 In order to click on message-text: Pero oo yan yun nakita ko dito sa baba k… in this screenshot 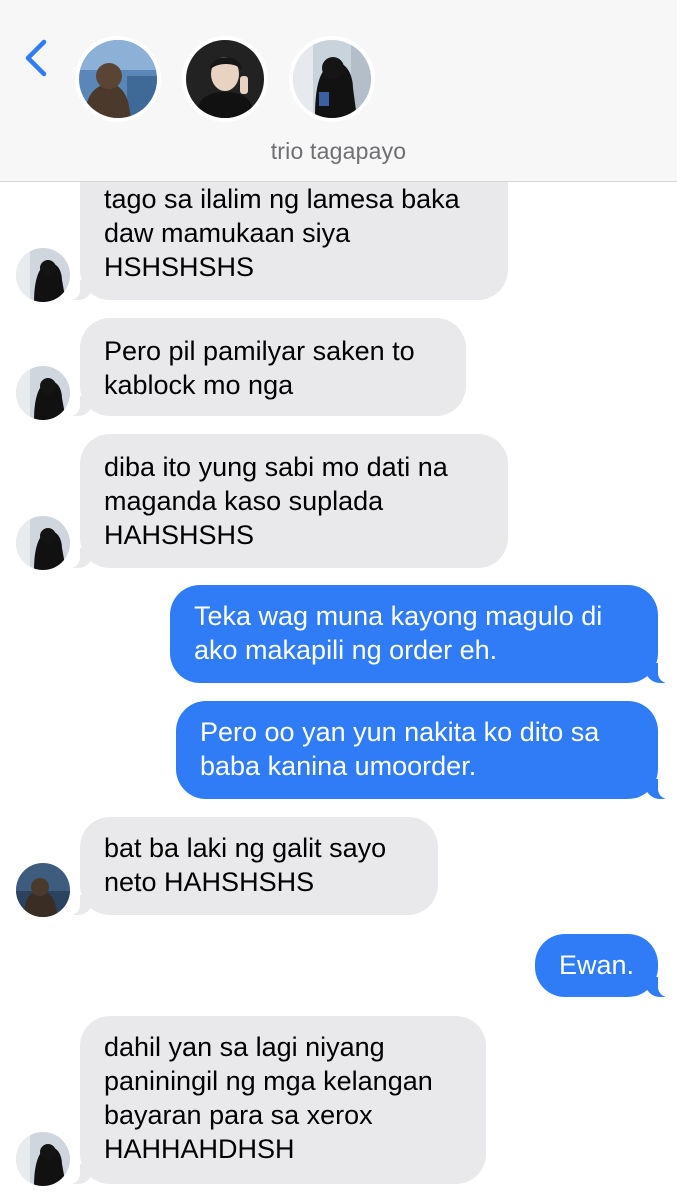, I will do `click(400, 749)`.